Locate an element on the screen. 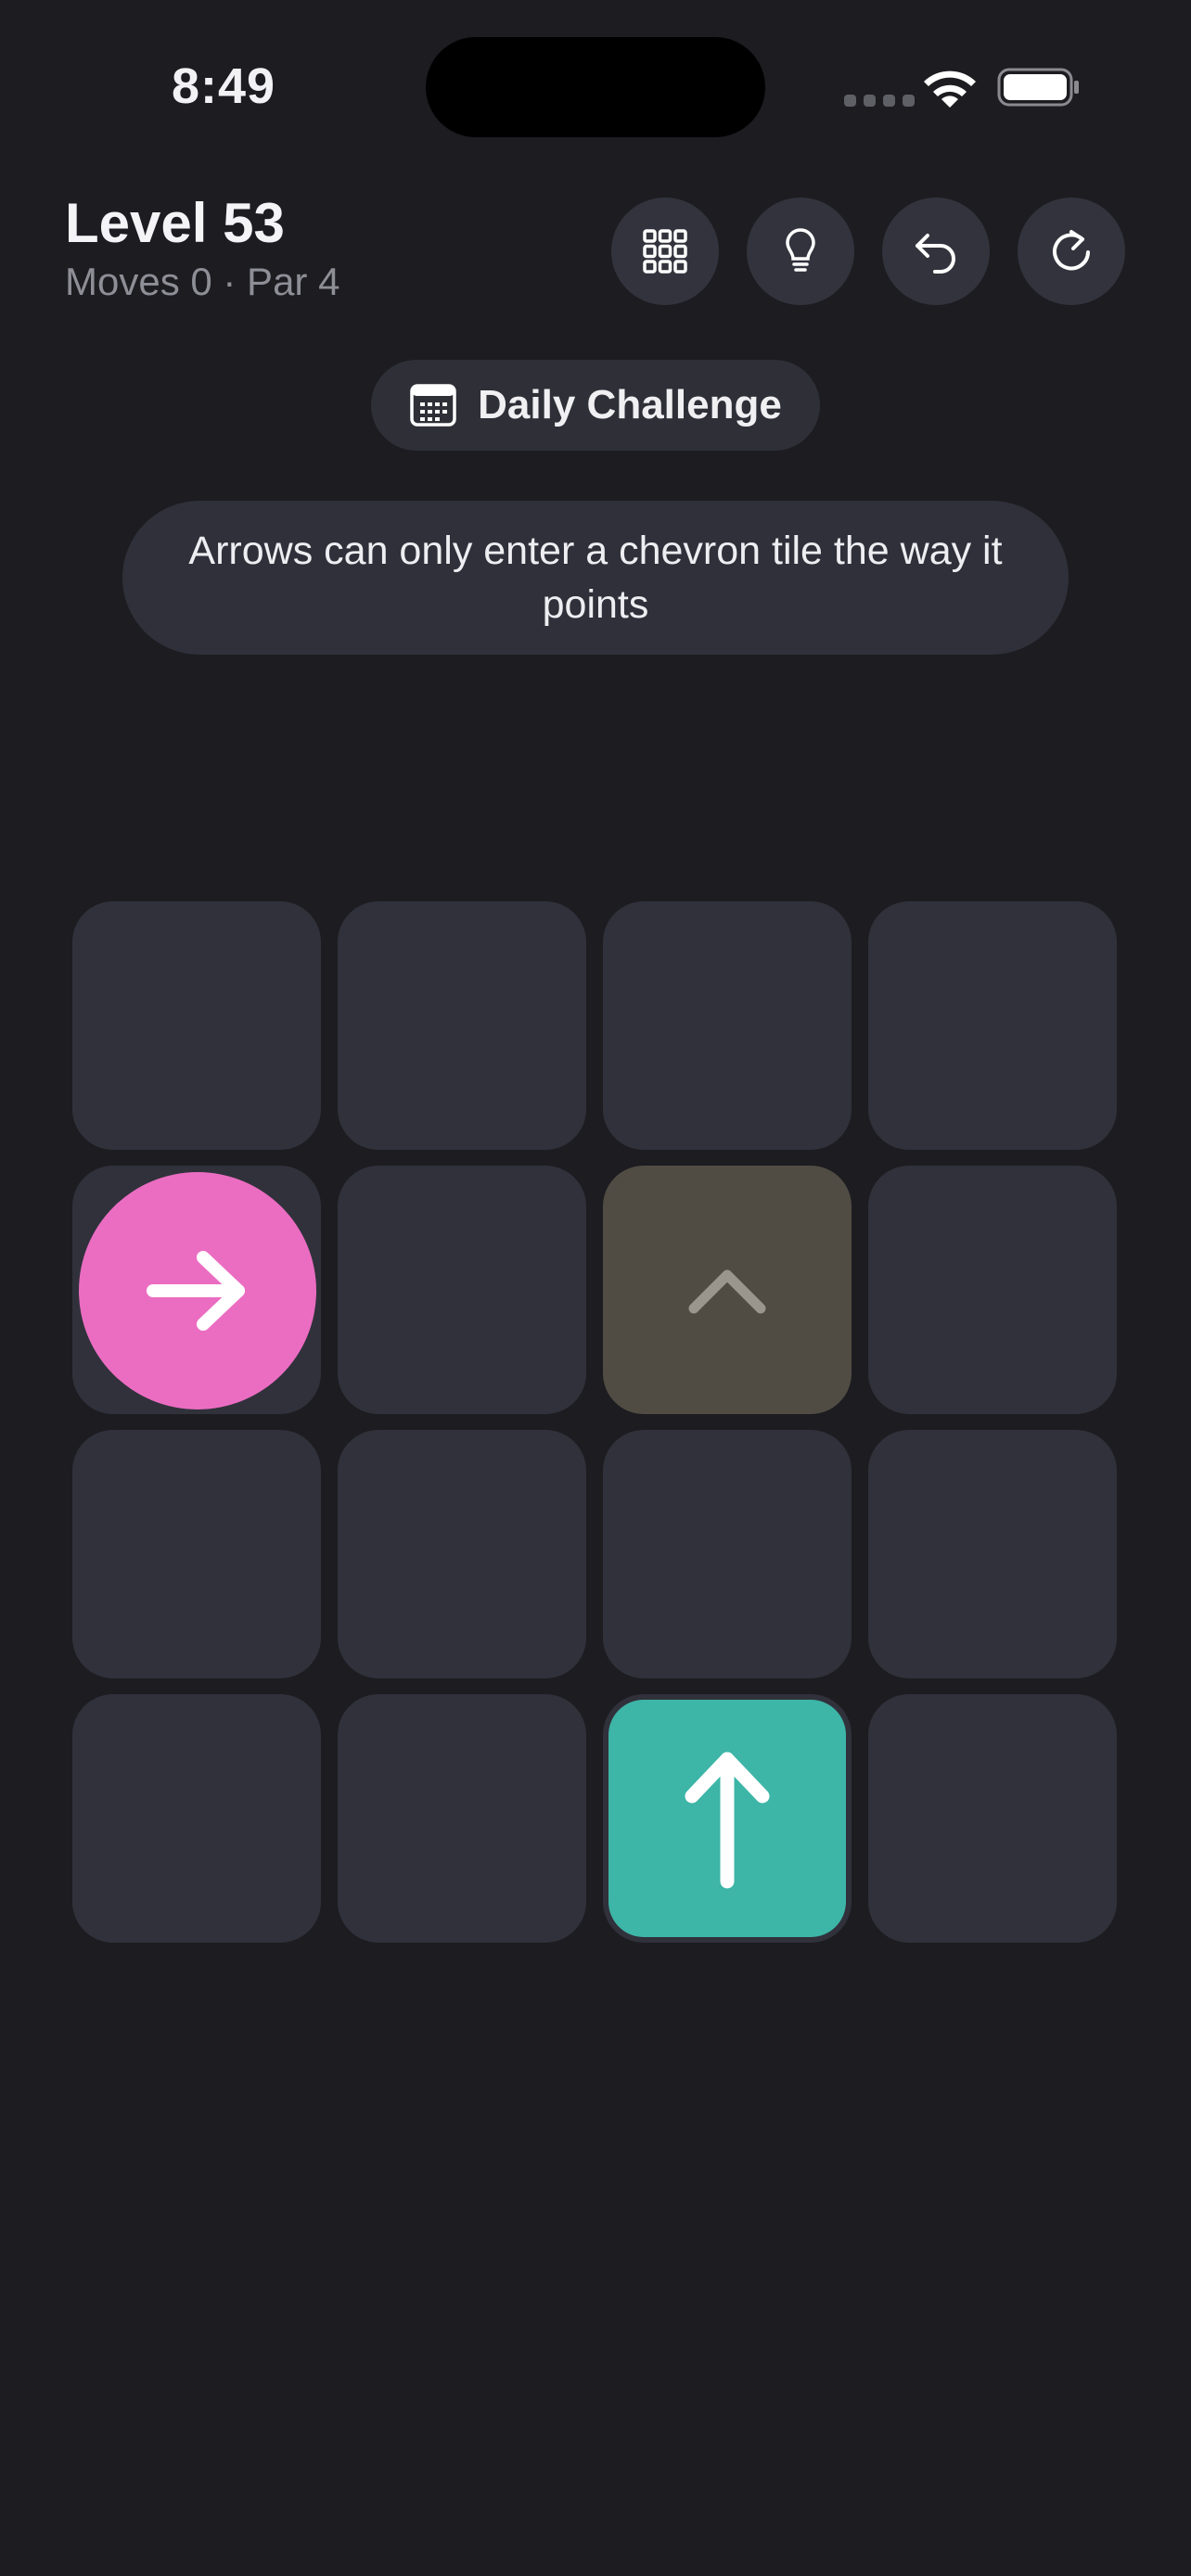 The width and height of the screenshot is (1191, 2576). chevron-up-icon is located at coordinates (727, 1291).